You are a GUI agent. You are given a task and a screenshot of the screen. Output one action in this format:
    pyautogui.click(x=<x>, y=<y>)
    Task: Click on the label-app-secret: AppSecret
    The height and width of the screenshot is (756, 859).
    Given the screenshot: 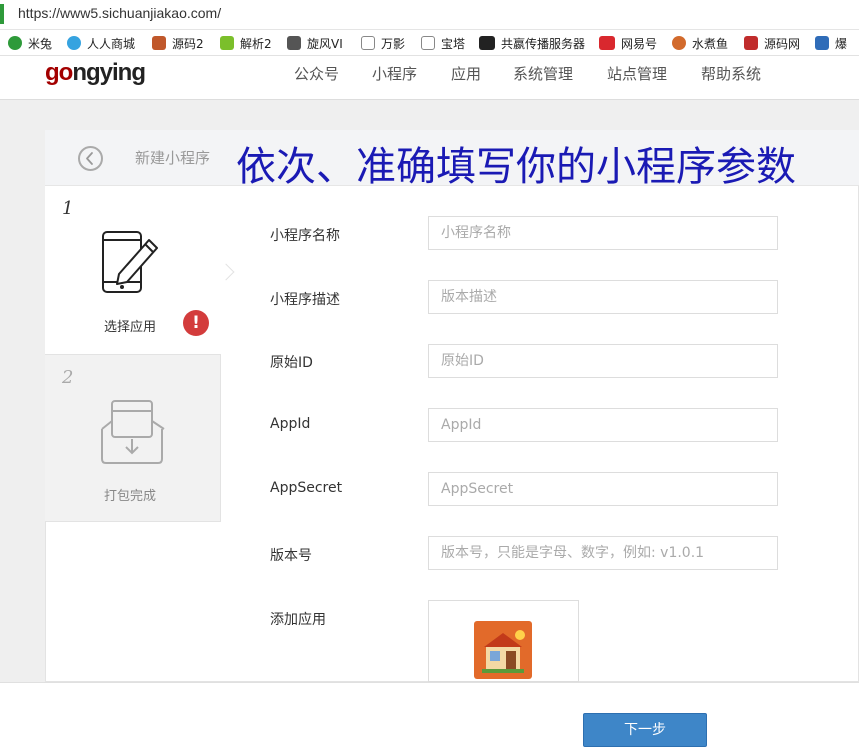 What is the action you would take?
    pyautogui.click(x=306, y=488)
    